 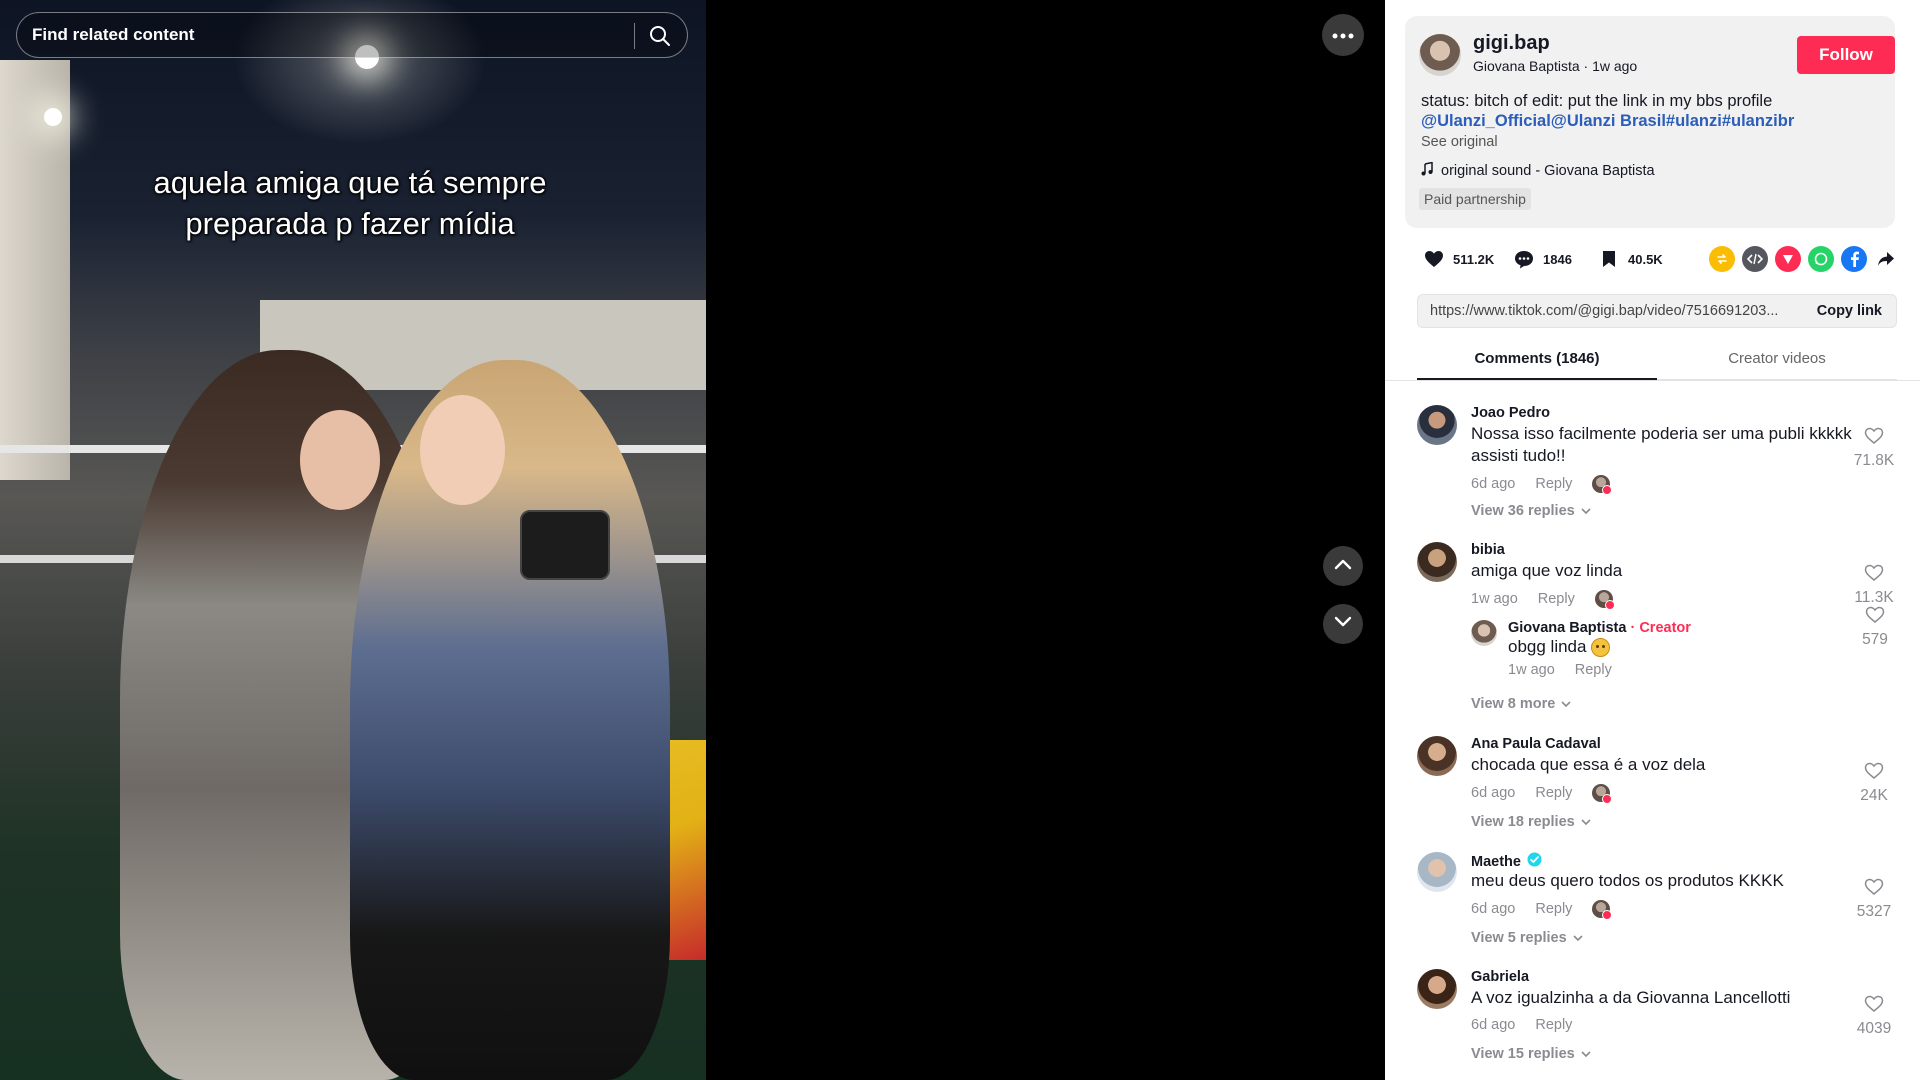 I want to click on sound-name: original sound - Giovana Baptista, so click(x=1548, y=171).